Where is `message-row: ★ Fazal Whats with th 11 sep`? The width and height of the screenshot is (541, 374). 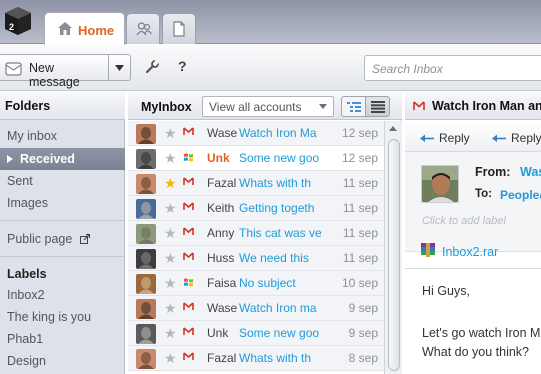 message-row: ★ Fazal Whats with th 11 sep is located at coordinates (256, 183).